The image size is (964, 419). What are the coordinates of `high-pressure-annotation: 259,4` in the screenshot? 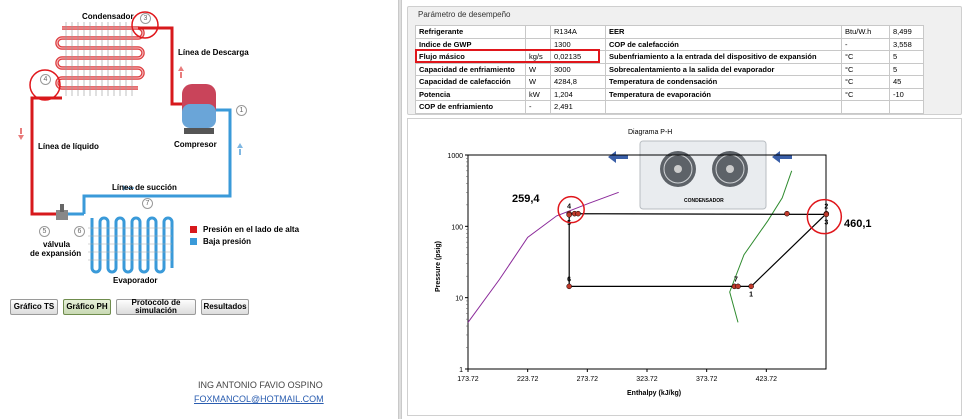 It's located at (526, 199).